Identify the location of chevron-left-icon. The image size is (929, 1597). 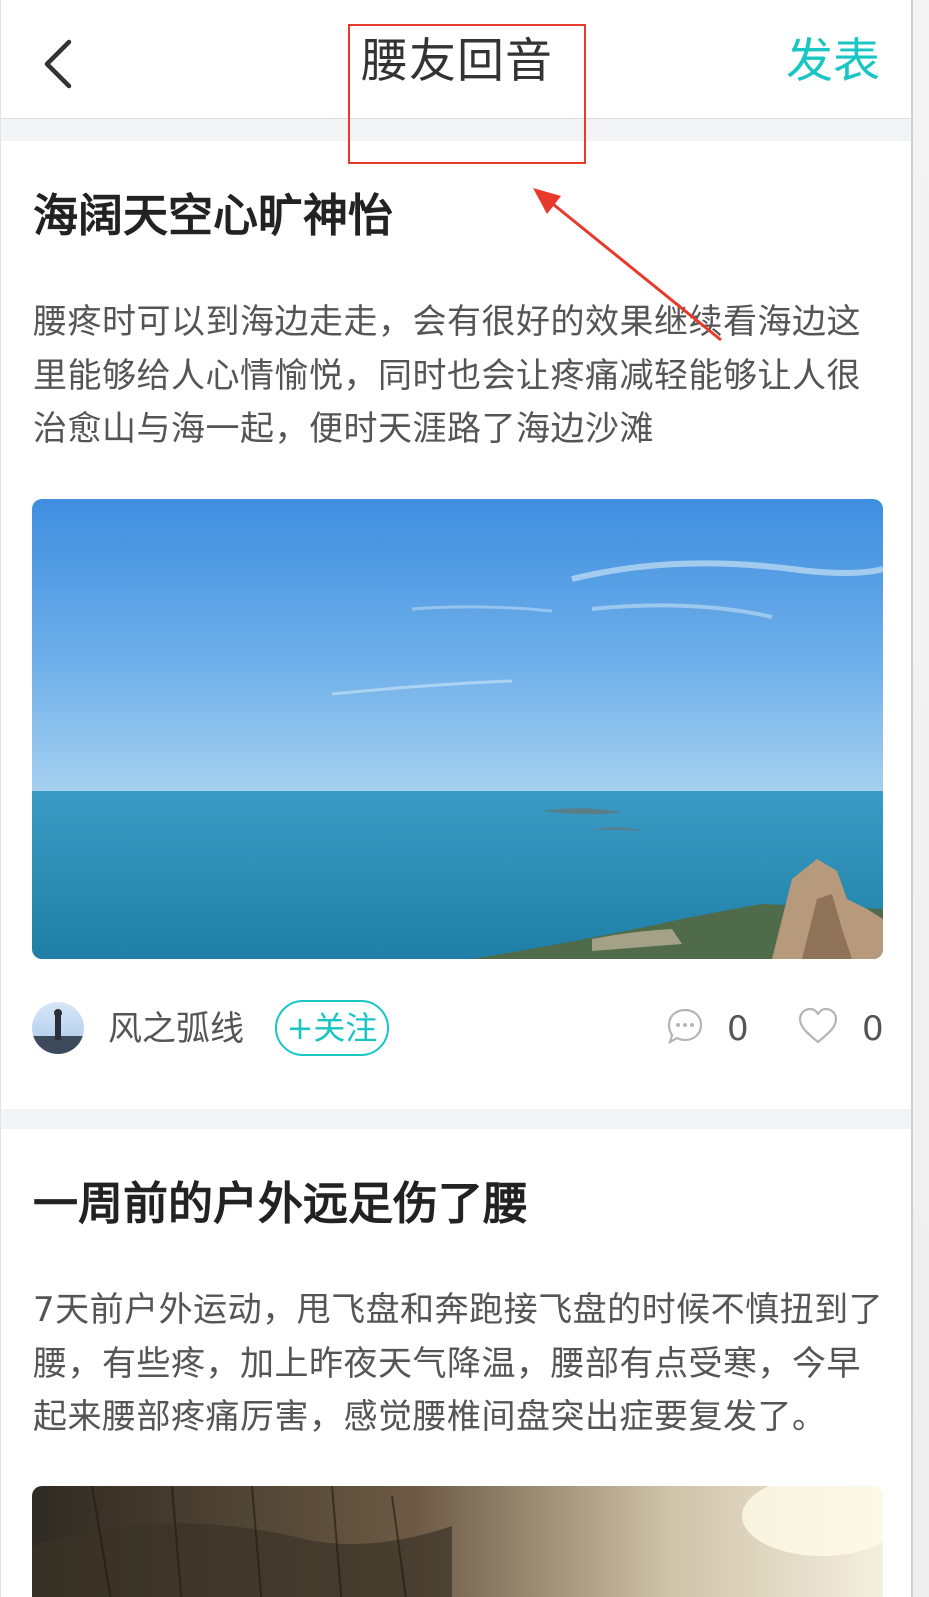
(58, 64).